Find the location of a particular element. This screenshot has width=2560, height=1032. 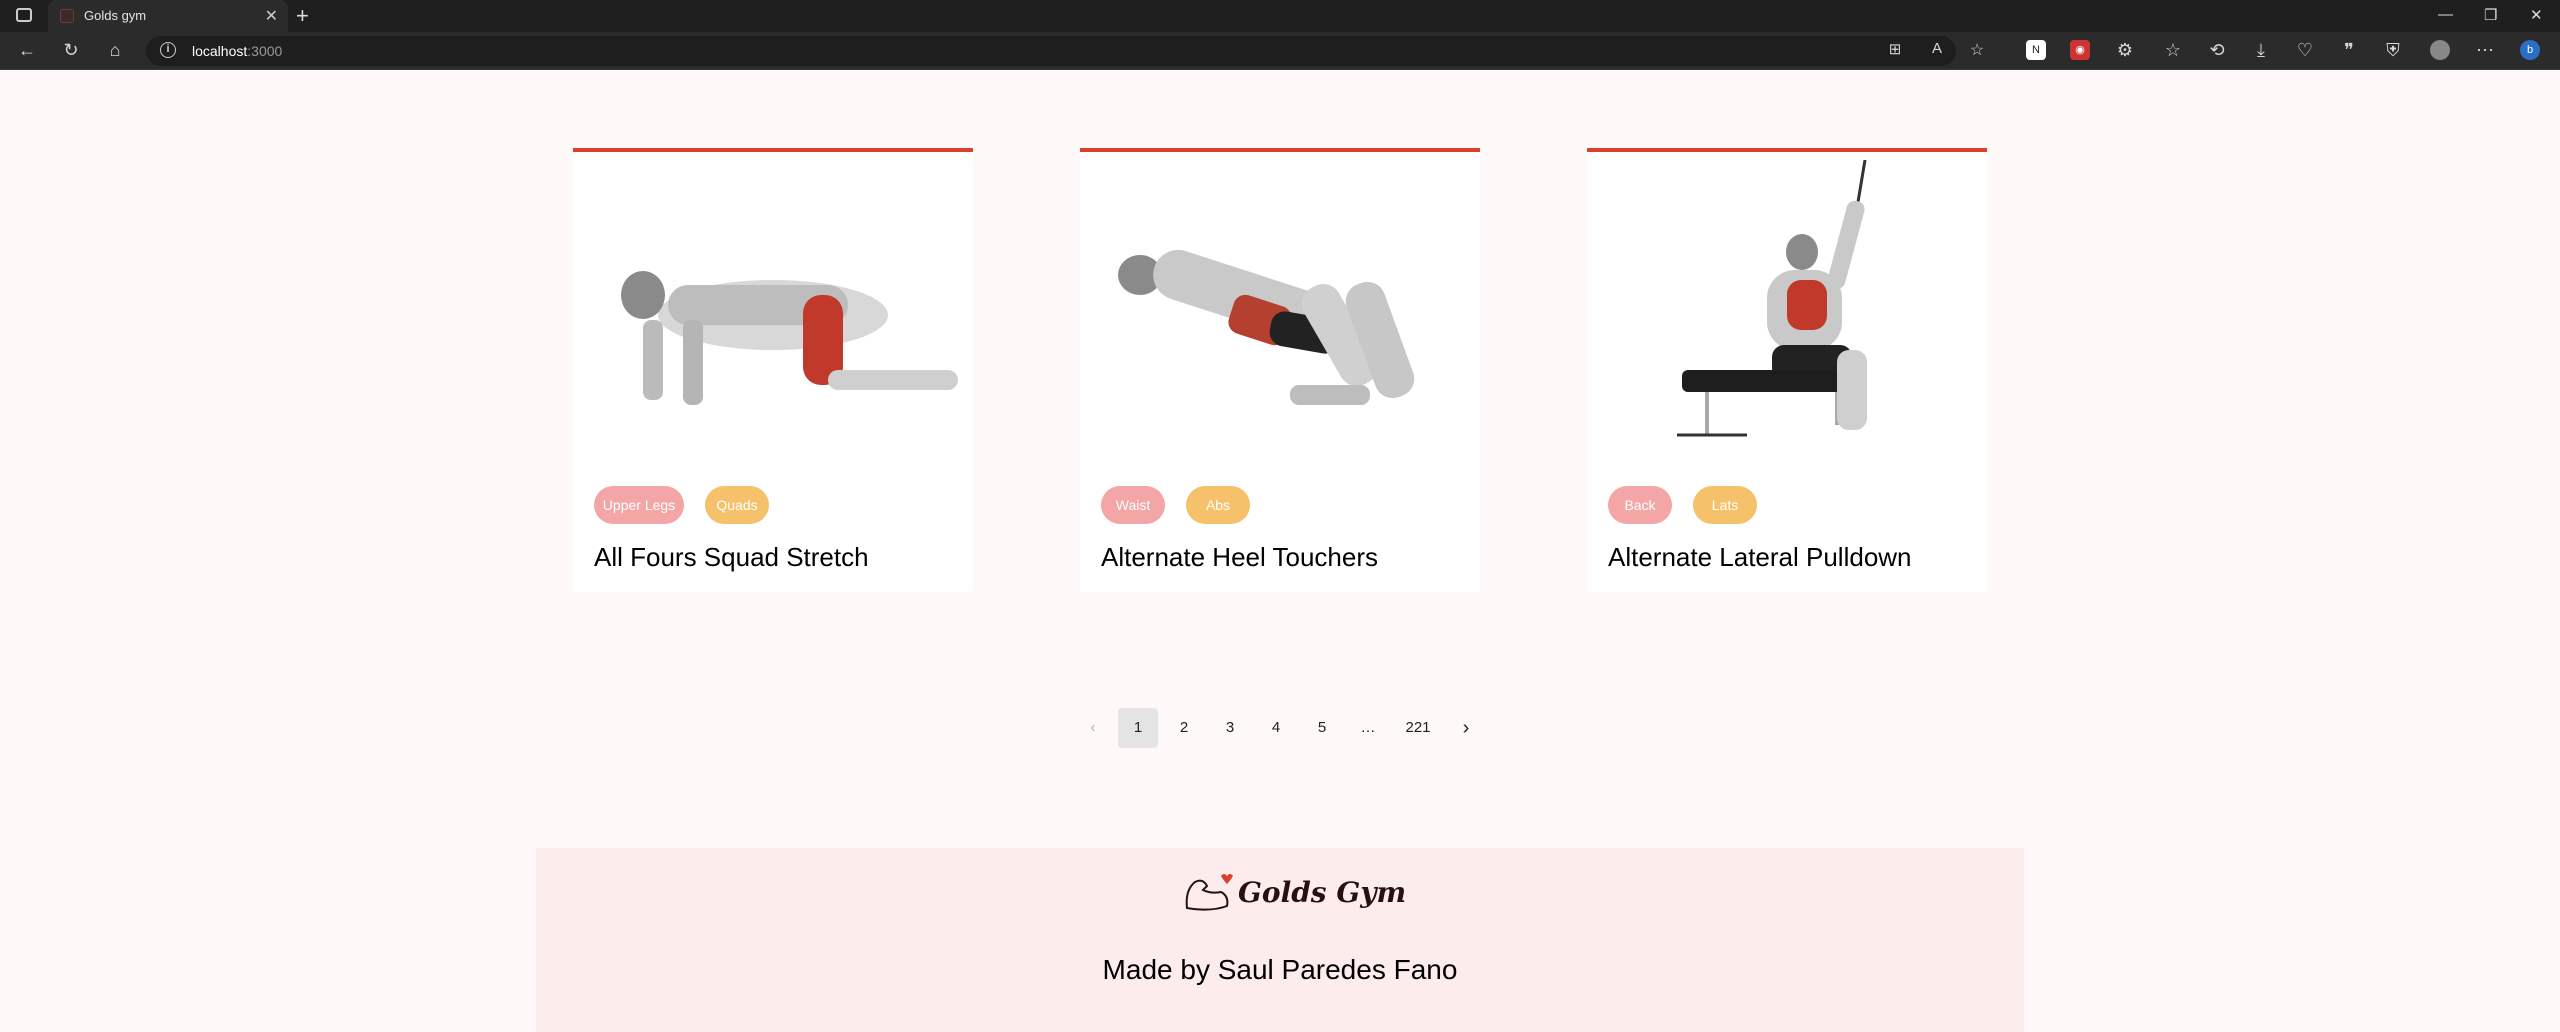

body-part-tag: Back is located at coordinates (1640, 505).